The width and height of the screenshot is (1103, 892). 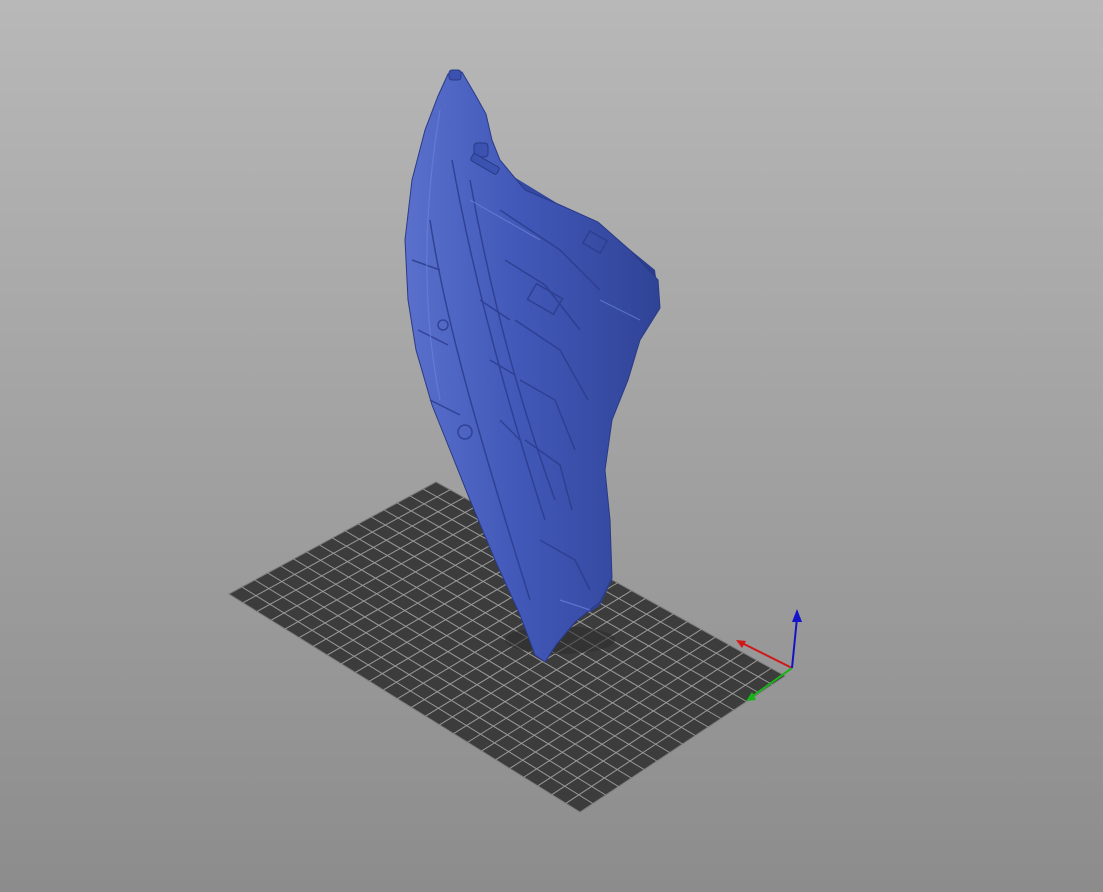 I want to click on z-axis-line, so click(x=794, y=643).